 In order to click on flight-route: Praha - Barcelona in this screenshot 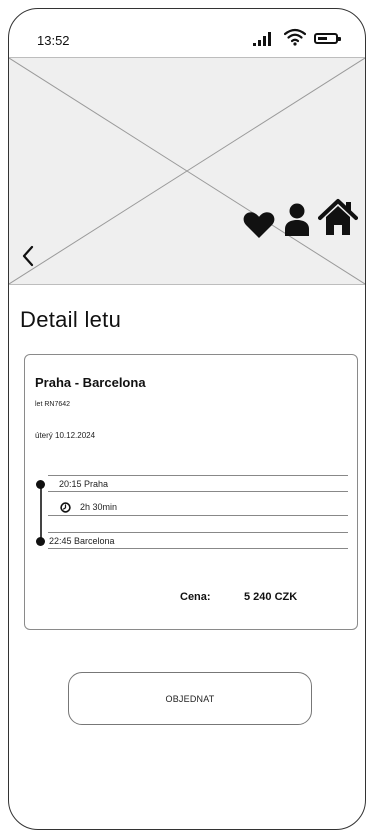, I will do `click(90, 382)`.